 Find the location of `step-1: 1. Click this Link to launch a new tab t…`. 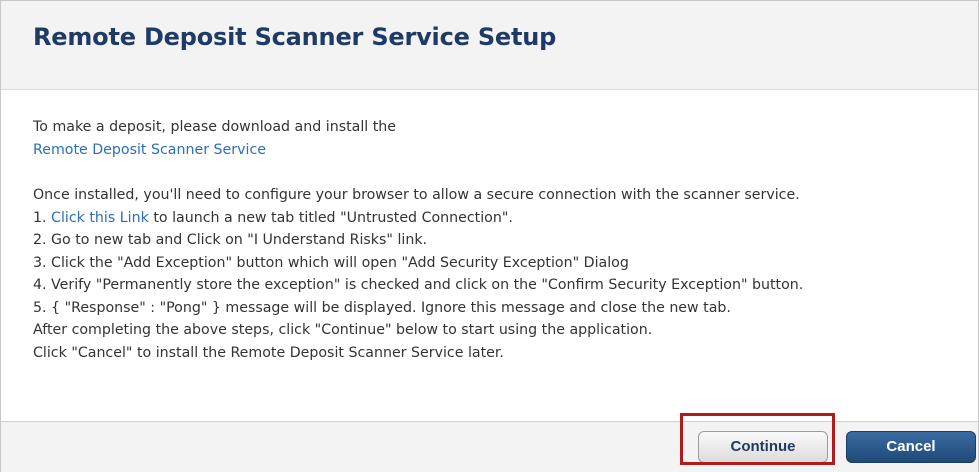

step-1: 1. Click this Link to launch a new tab t… is located at coordinates (498, 218).